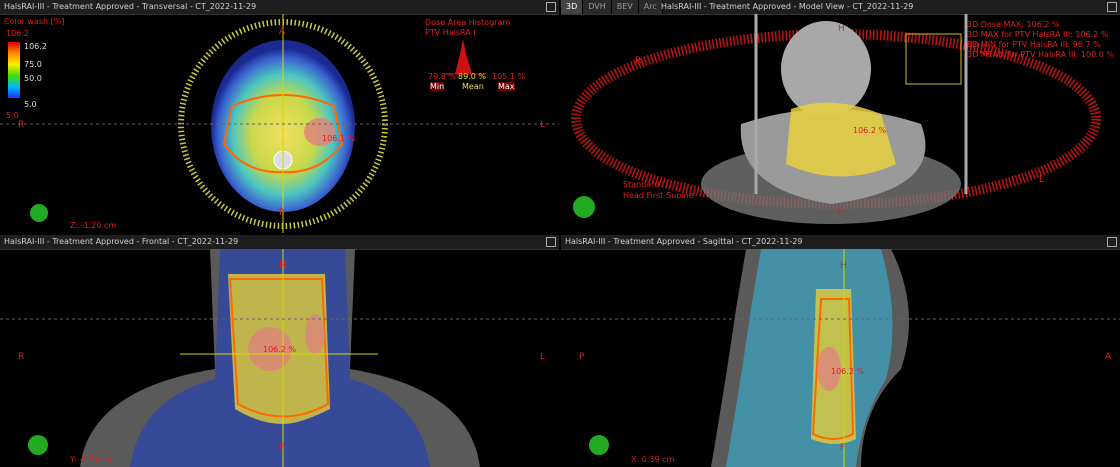 The height and width of the screenshot is (467, 1120). I want to click on colorwash-min: 5.0, so click(30, 104).